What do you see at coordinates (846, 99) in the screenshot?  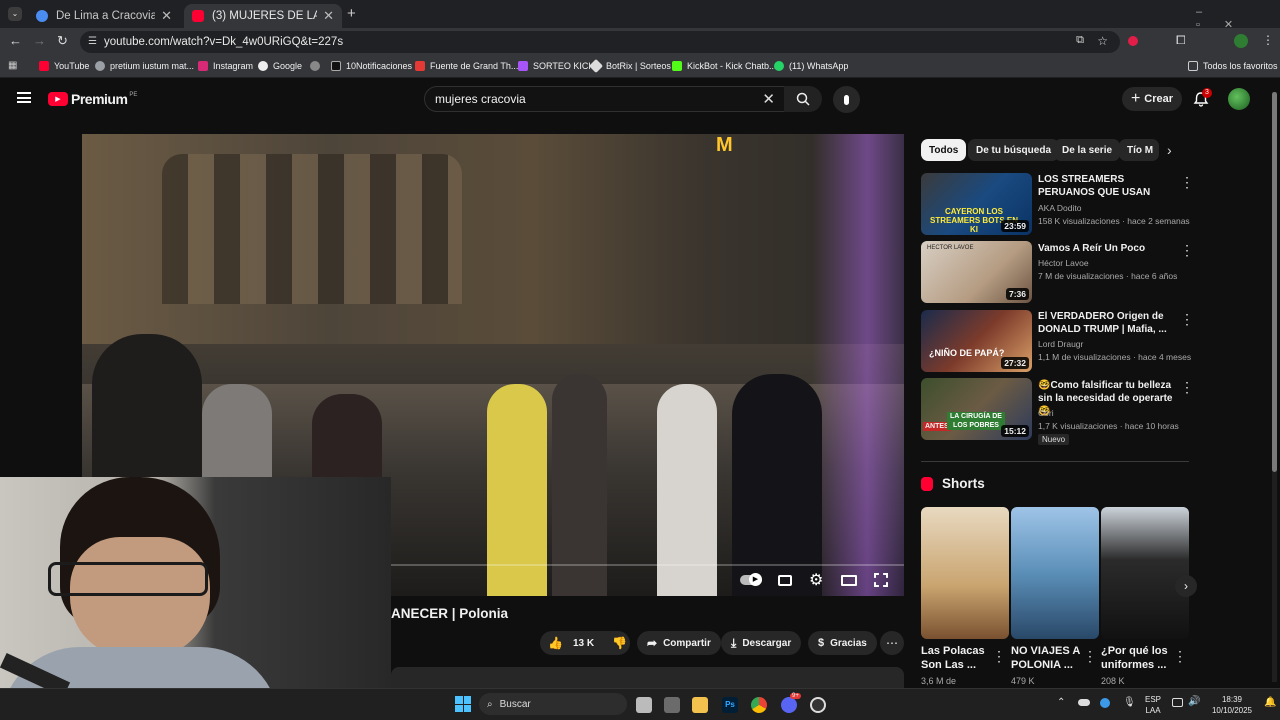 I see `voice-search-button` at bounding box center [846, 99].